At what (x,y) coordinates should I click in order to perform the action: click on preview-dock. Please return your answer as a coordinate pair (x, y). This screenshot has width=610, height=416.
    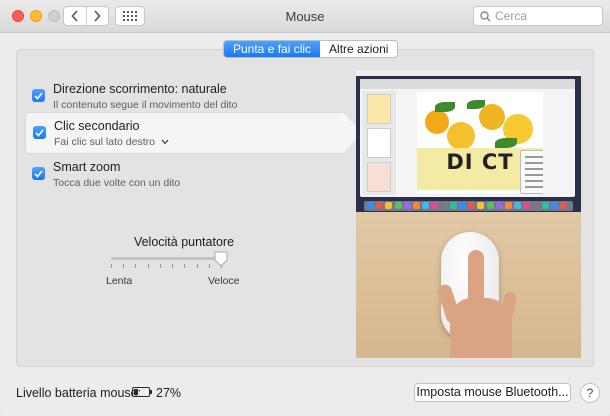
    Looking at the image, I should click on (468, 206).